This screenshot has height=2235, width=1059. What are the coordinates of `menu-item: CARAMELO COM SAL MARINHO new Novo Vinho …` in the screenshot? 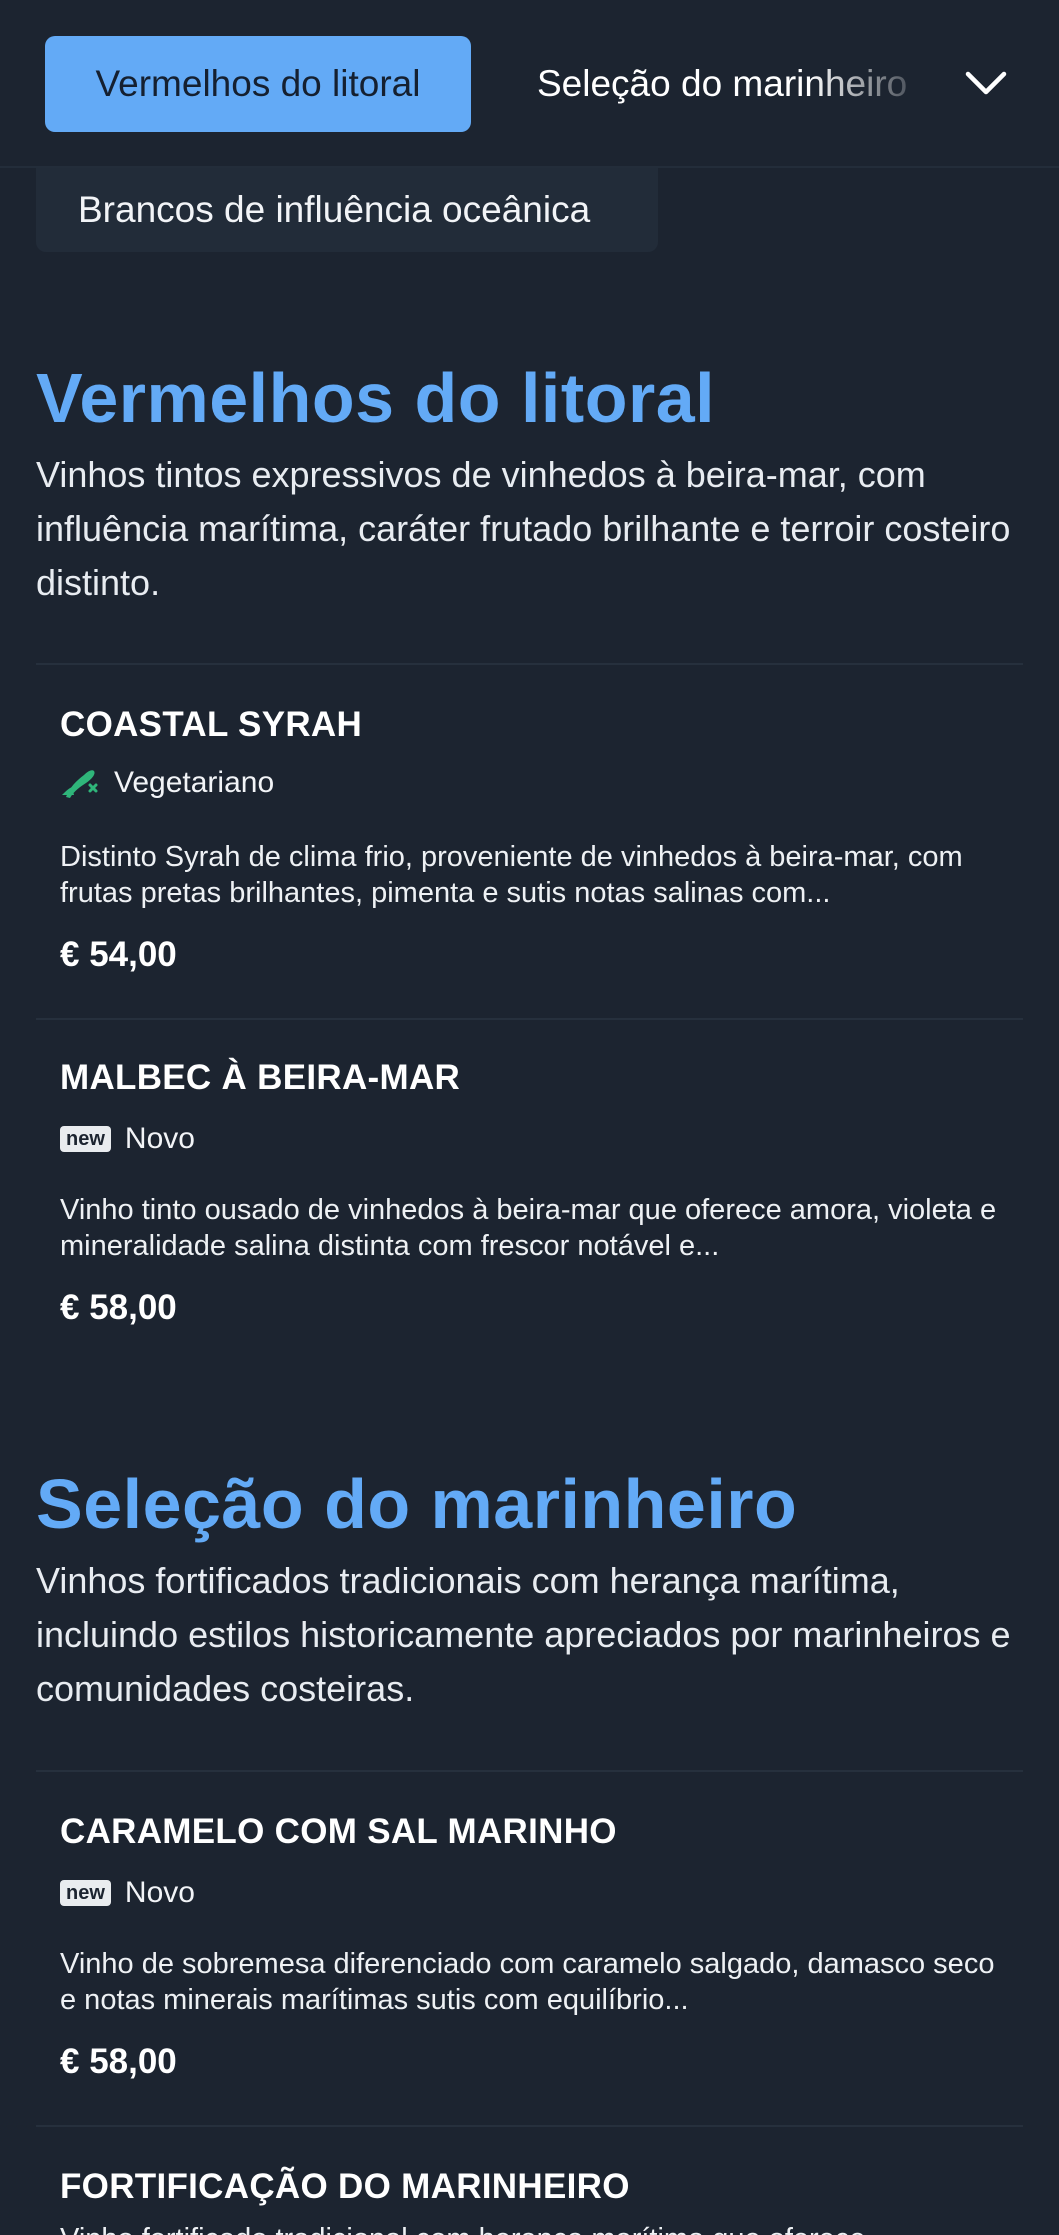 It's located at (529, 1948).